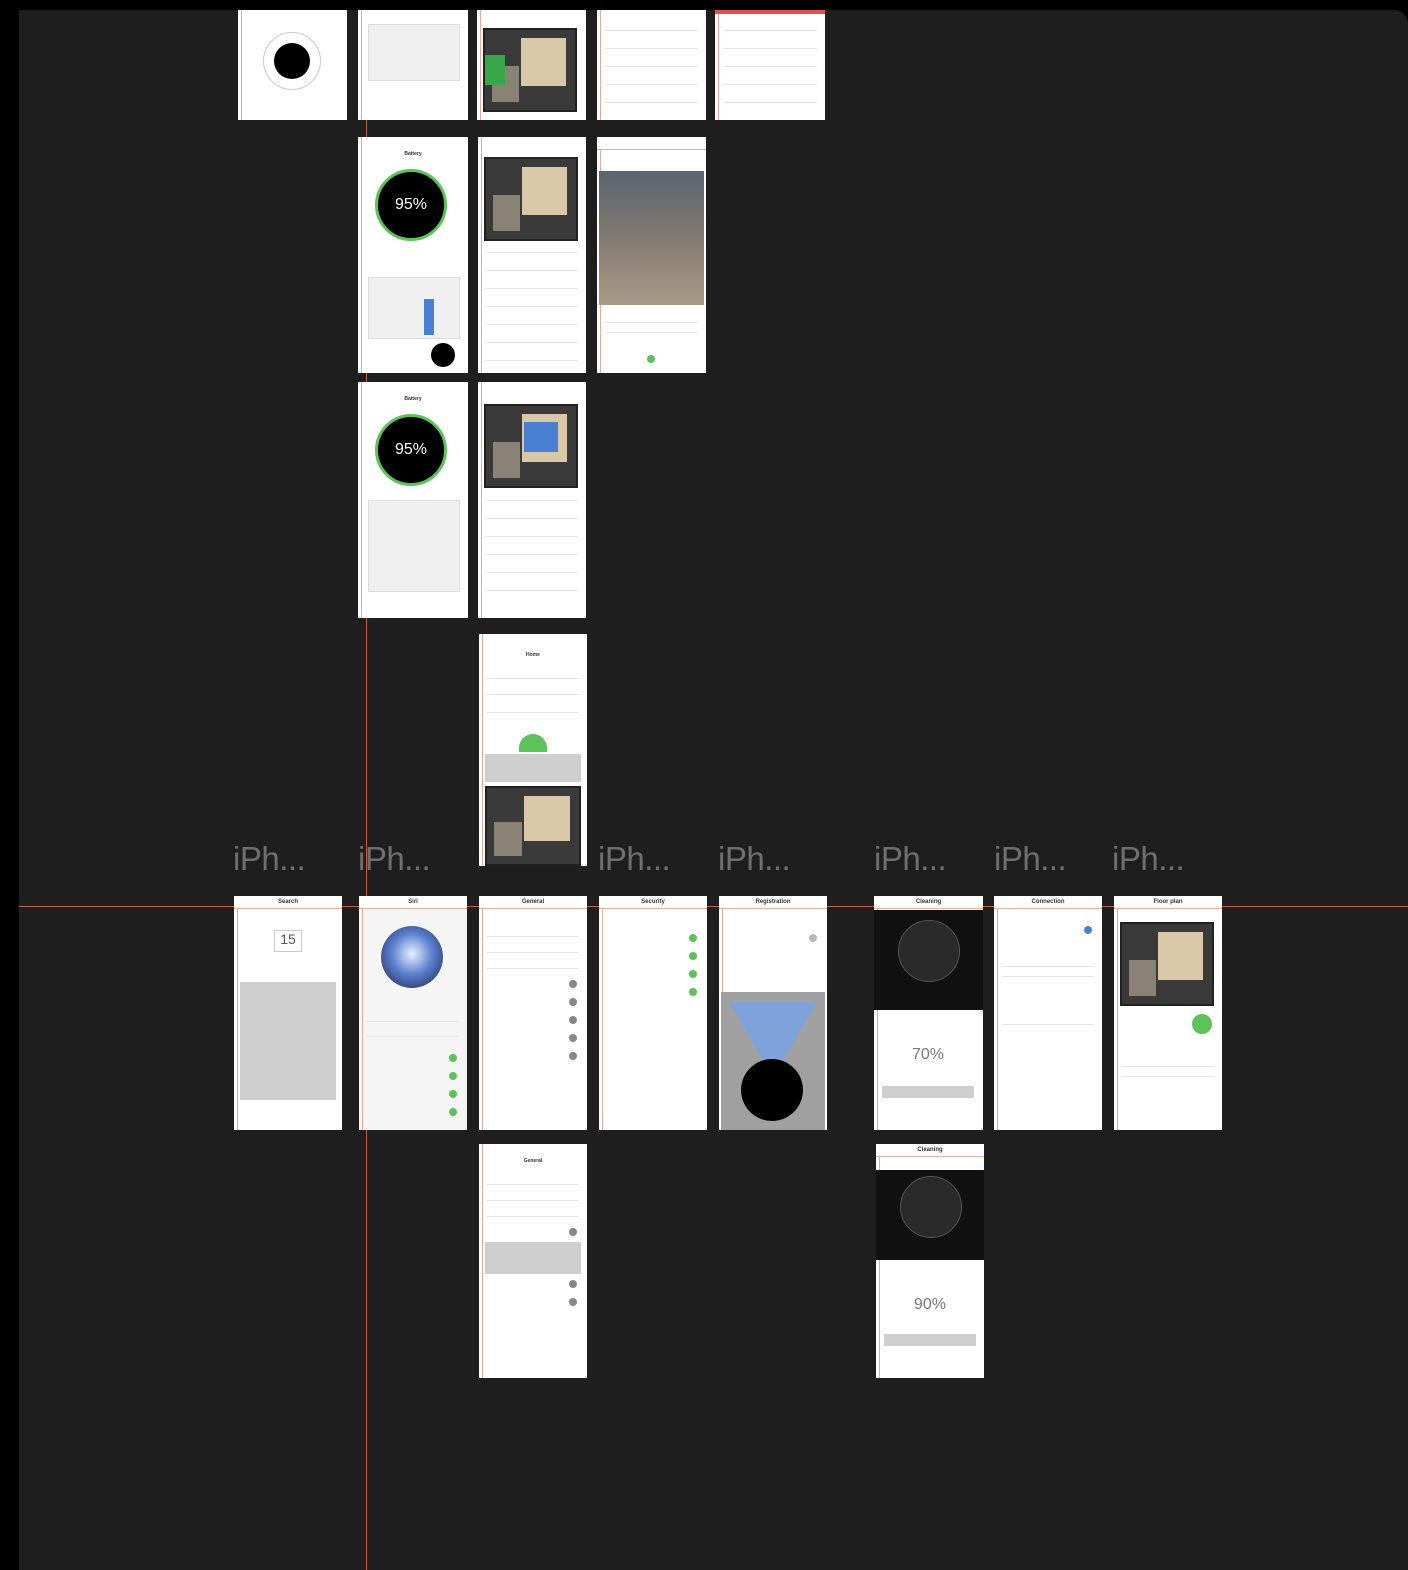 Image resolution: width=1408 pixels, height=1570 pixels. Describe the element at coordinates (413, 255) in the screenshot. I see `frame-battery: Battery 95%` at that location.